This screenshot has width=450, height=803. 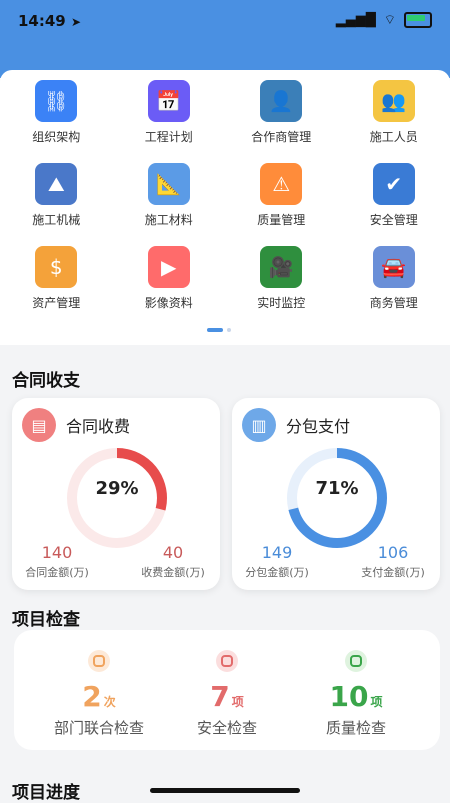 What do you see at coordinates (337, 488) in the screenshot?
I see `payment-percent: 71%` at bounding box center [337, 488].